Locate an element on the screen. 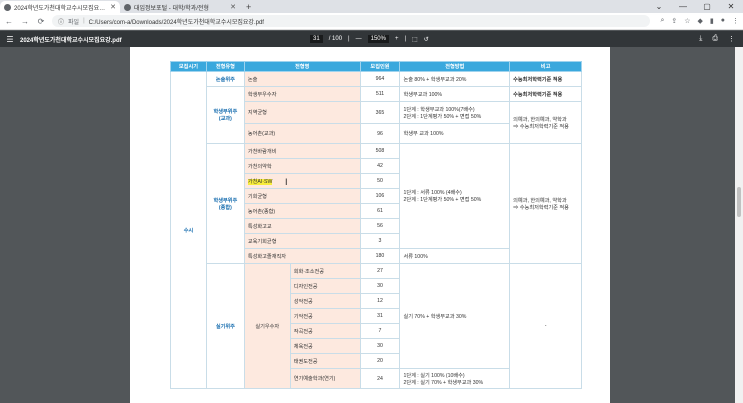 The height and width of the screenshot is (403, 743). reload-icon: ⟳ is located at coordinates (41, 21).